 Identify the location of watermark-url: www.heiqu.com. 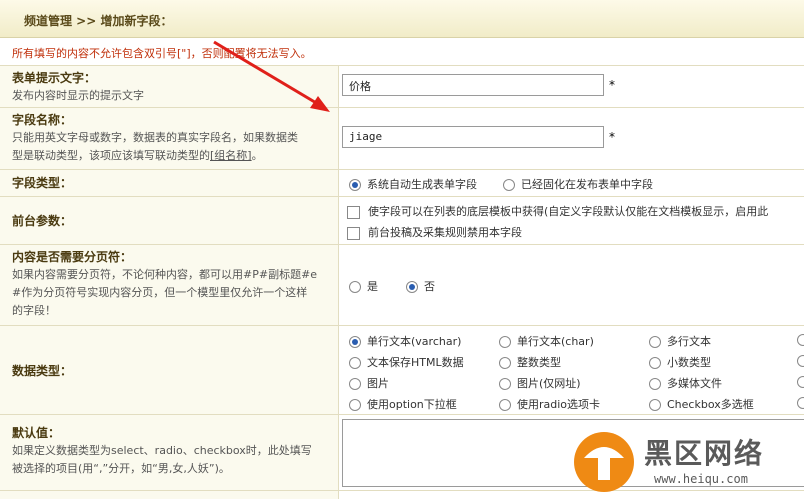
(701, 479).